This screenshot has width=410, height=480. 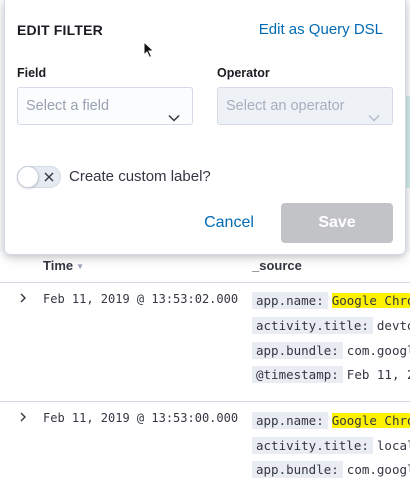 What do you see at coordinates (32, 73) in the screenshot?
I see `field-label: Field` at bounding box center [32, 73].